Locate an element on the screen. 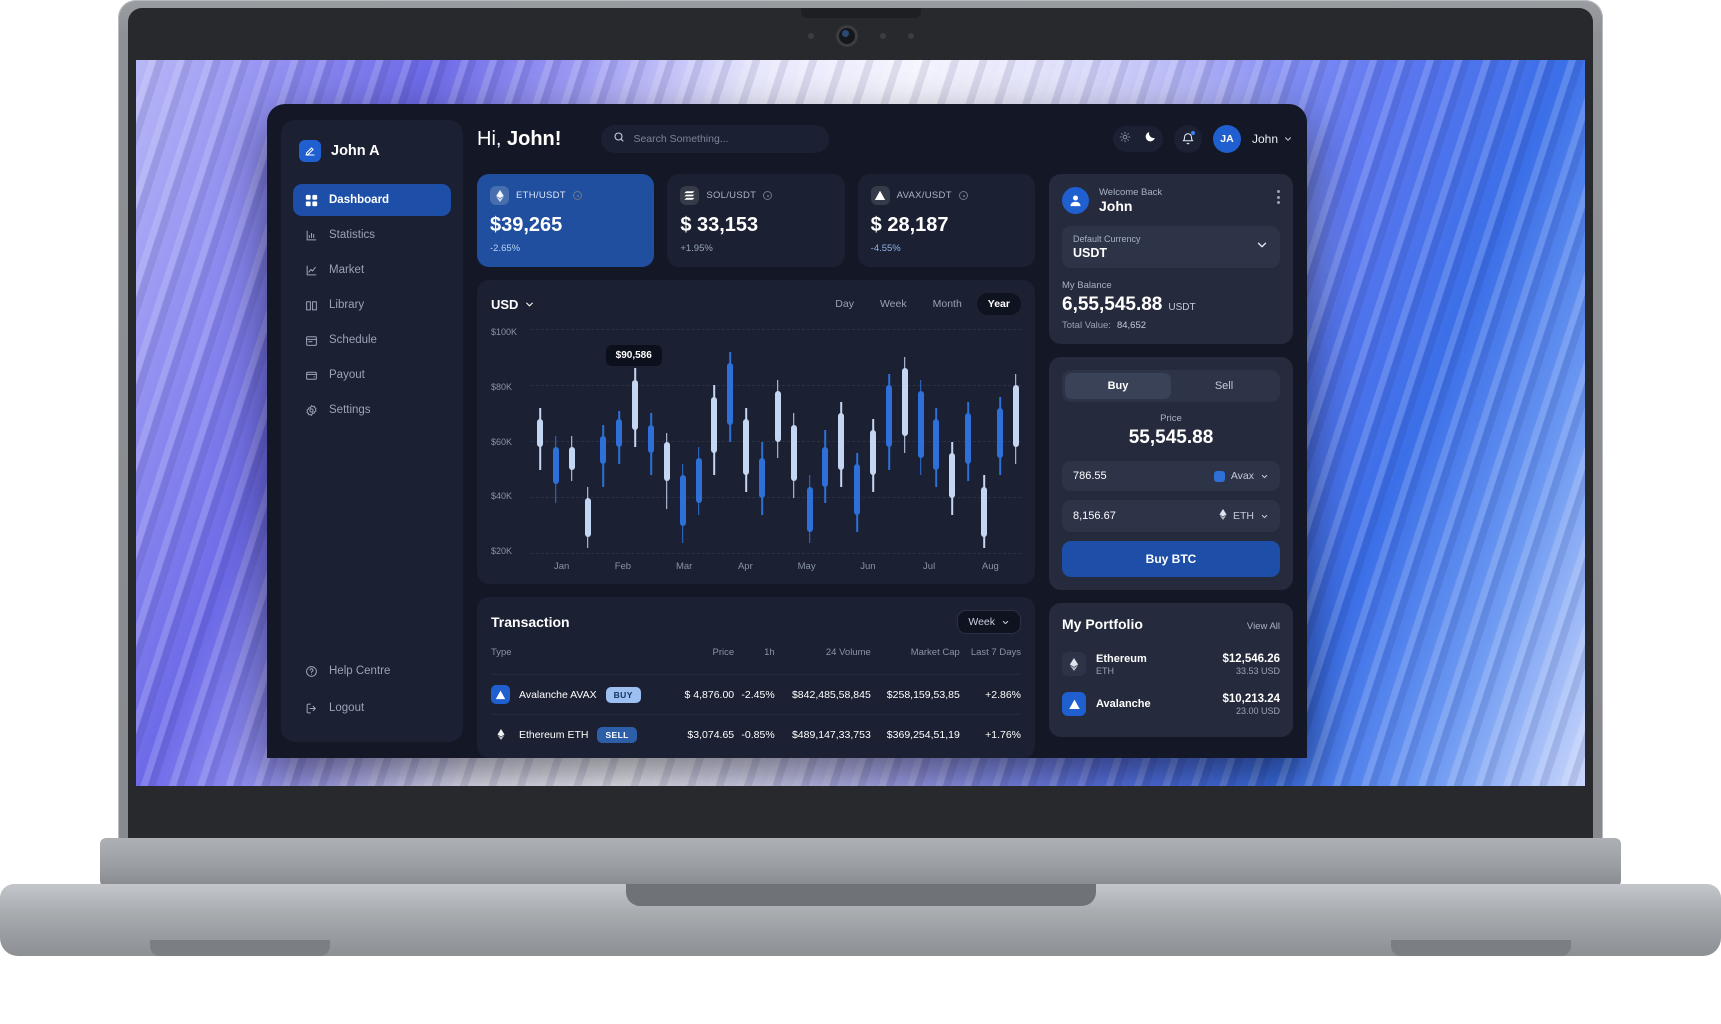 This screenshot has width=1721, height=1024. cell-last-7-days: +1.76% is located at coordinates (990, 734).